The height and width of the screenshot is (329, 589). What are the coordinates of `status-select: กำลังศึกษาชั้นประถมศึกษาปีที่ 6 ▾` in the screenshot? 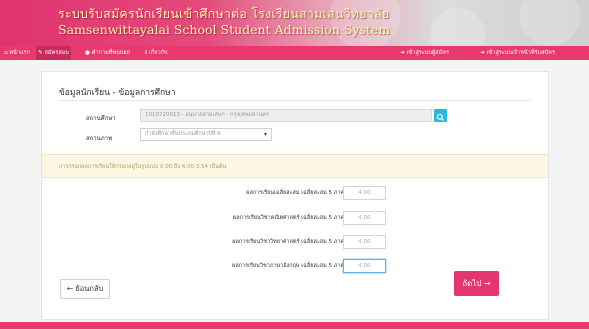 It's located at (206, 134).